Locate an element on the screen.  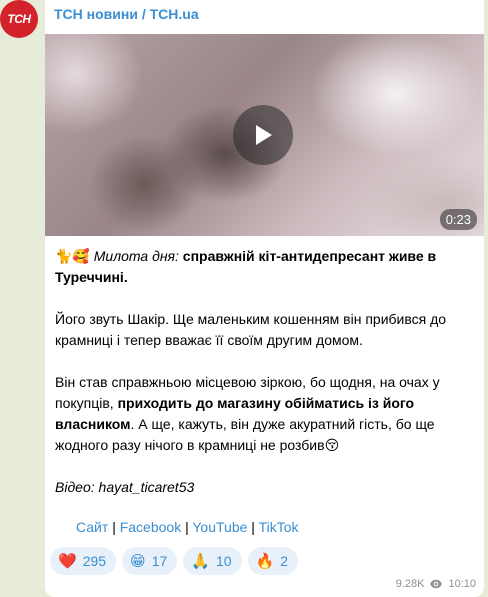
video-credit: Відео: hayat_ticaret53 is located at coordinates (125, 487).